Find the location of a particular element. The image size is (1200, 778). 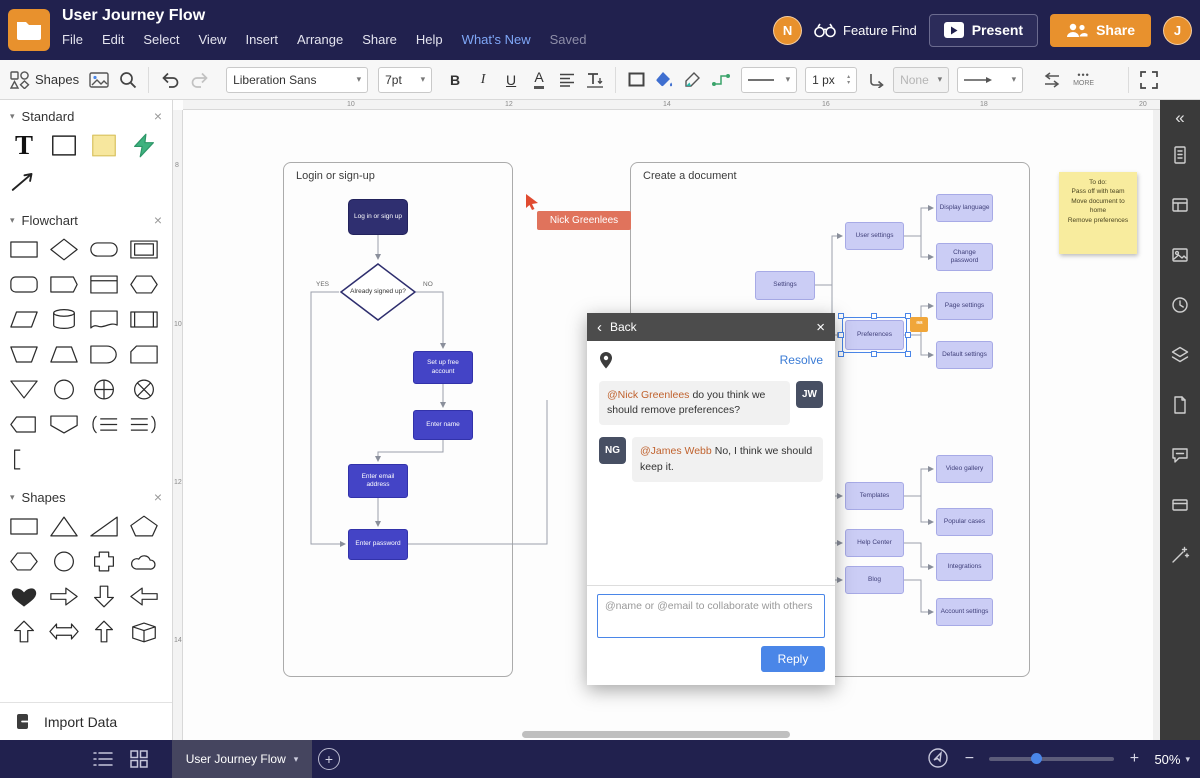

grid-view-icon is located at coordinates (139, 759).